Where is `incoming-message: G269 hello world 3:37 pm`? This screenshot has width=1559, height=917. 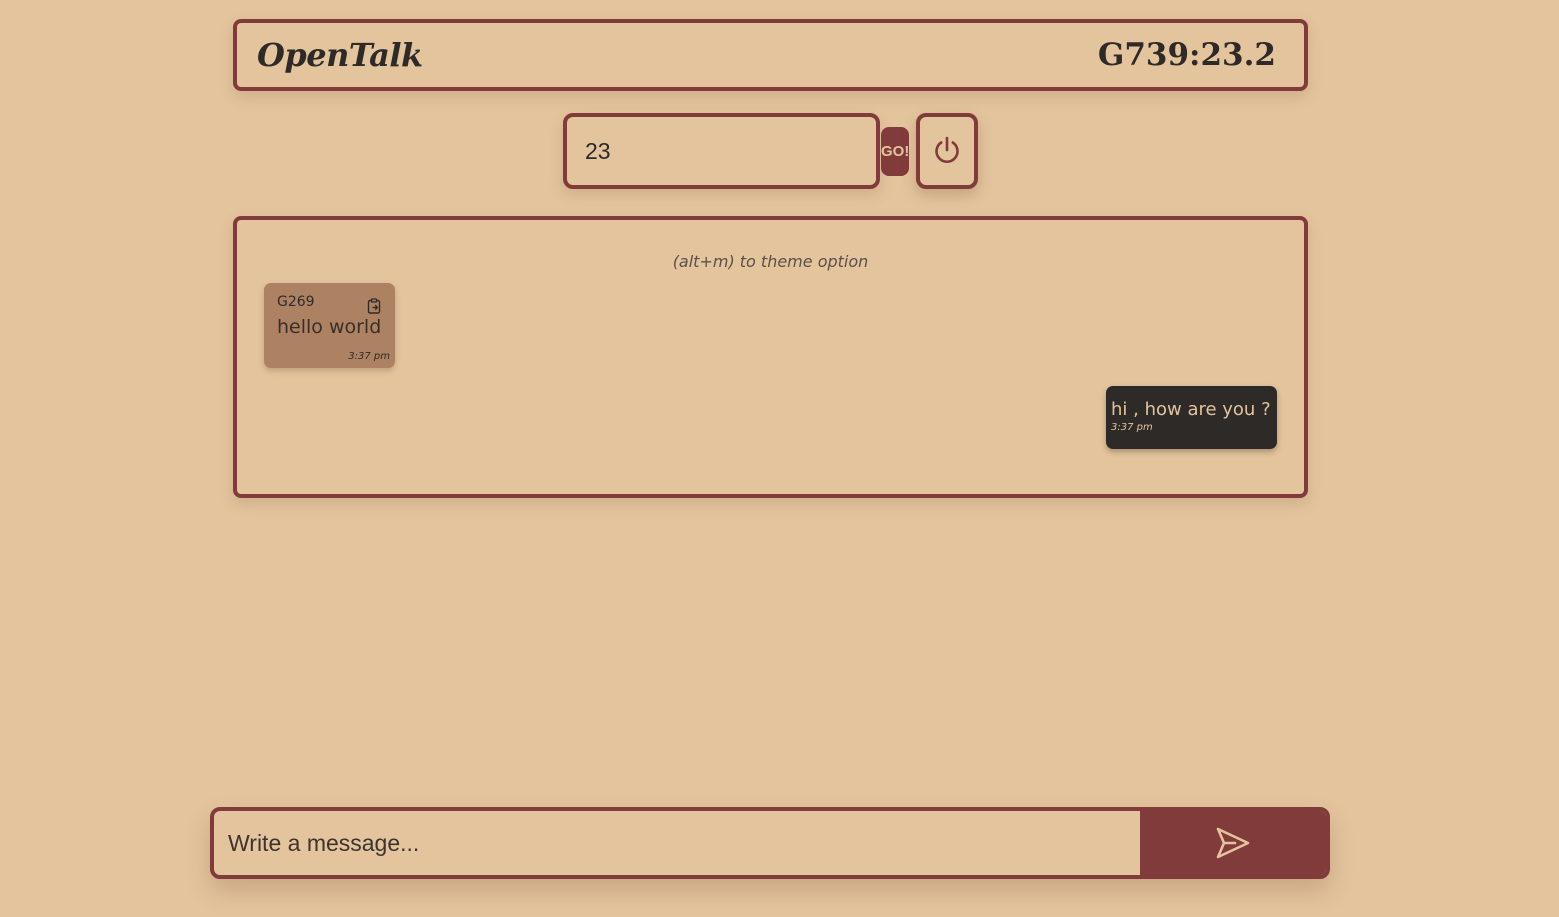 incoming-message: G269 hello world 3:37 pm is located at coordinates (329, 325).